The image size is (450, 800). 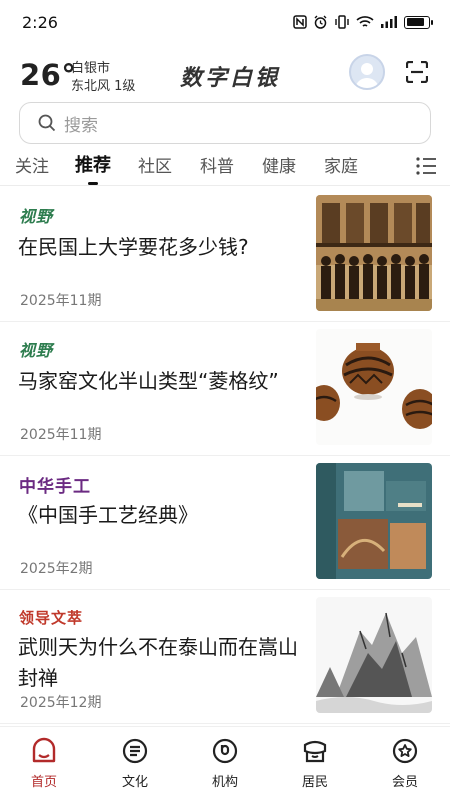 What do you see at coordinates (56, 569) in the screenshot?
I see `article-date: 2025年2期` at bounding box center [56, 569].